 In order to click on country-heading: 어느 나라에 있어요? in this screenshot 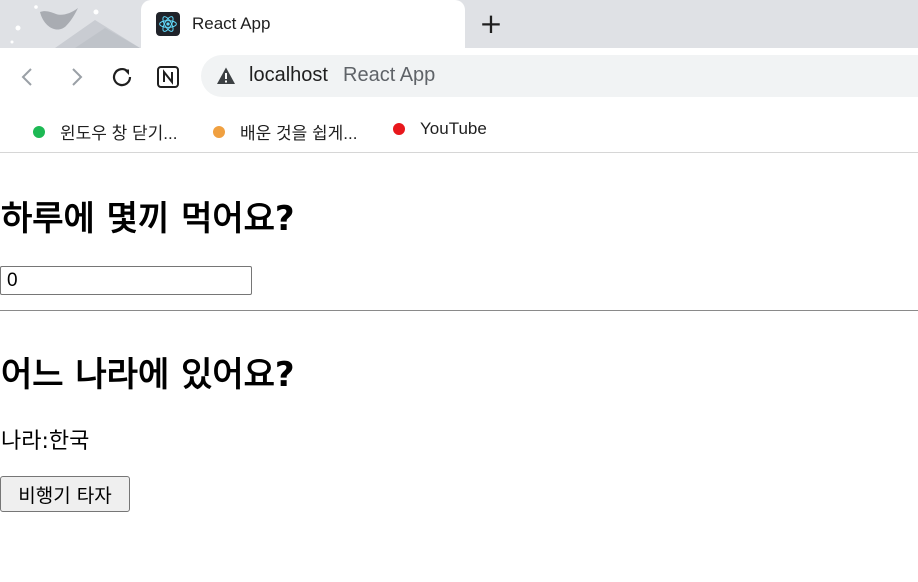, I will do `click(148, 375)`.